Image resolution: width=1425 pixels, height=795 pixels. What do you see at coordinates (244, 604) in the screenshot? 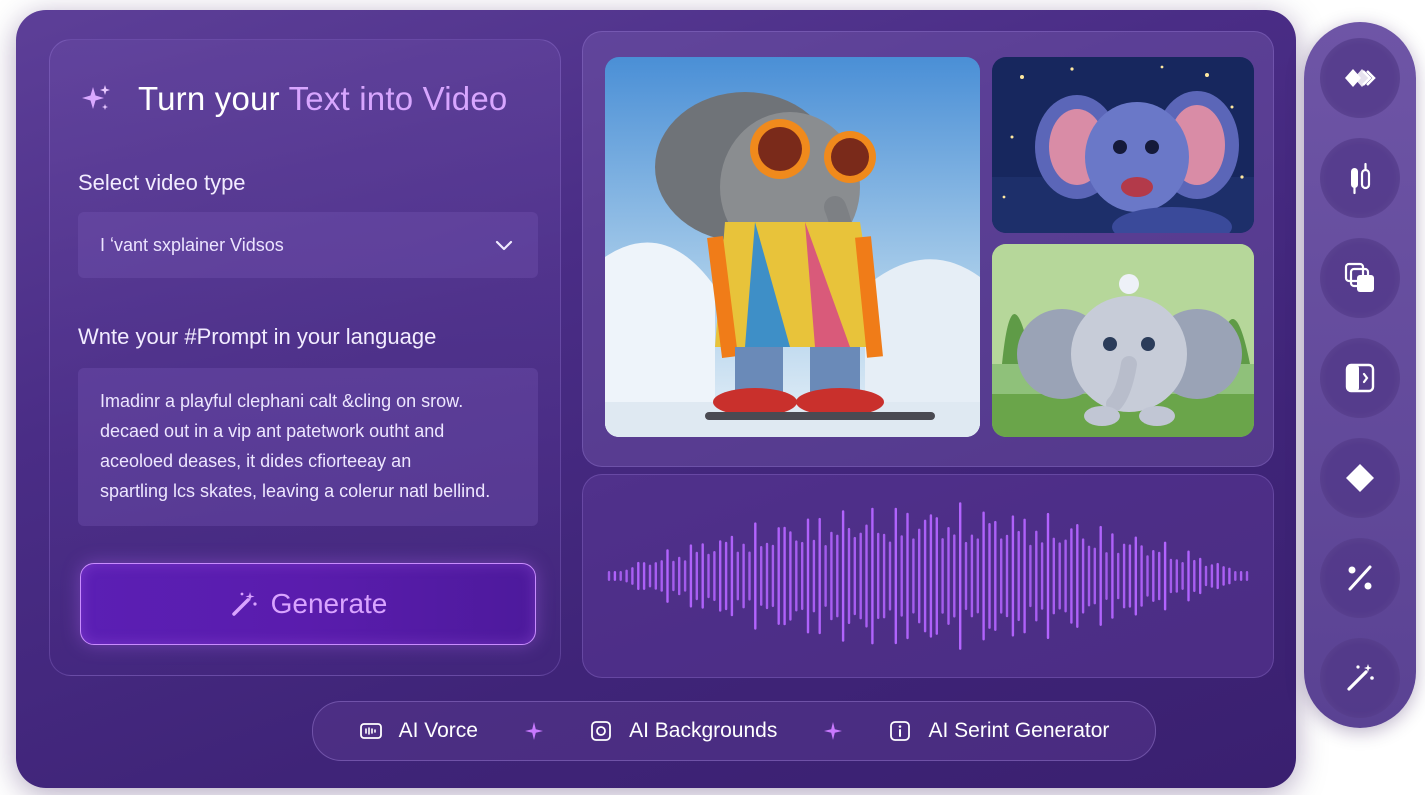
I see `magic-wand-icon` at bounding box center [244, 604].